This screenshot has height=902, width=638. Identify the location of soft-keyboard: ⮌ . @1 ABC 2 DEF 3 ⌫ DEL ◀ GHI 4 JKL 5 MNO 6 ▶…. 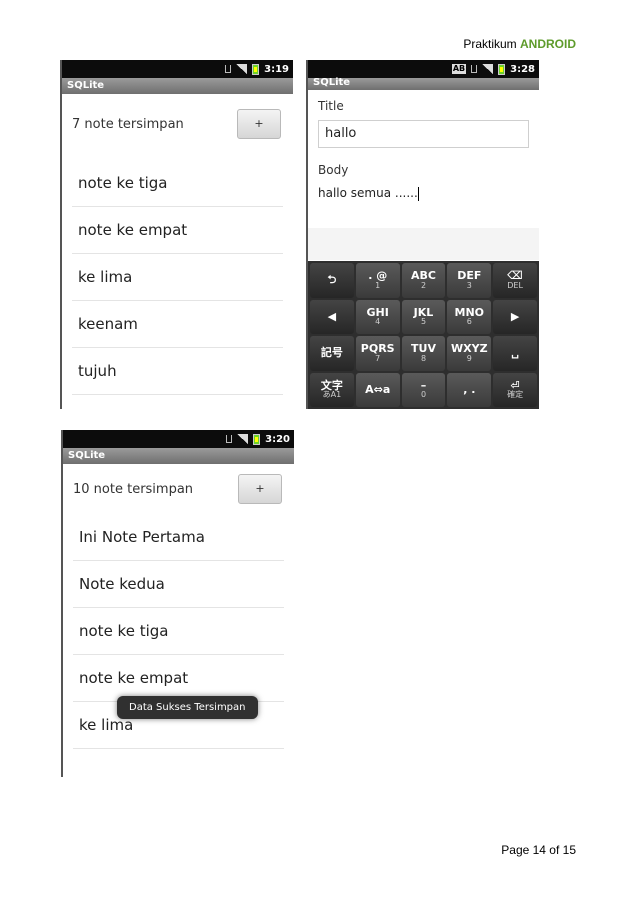
(423, 335).